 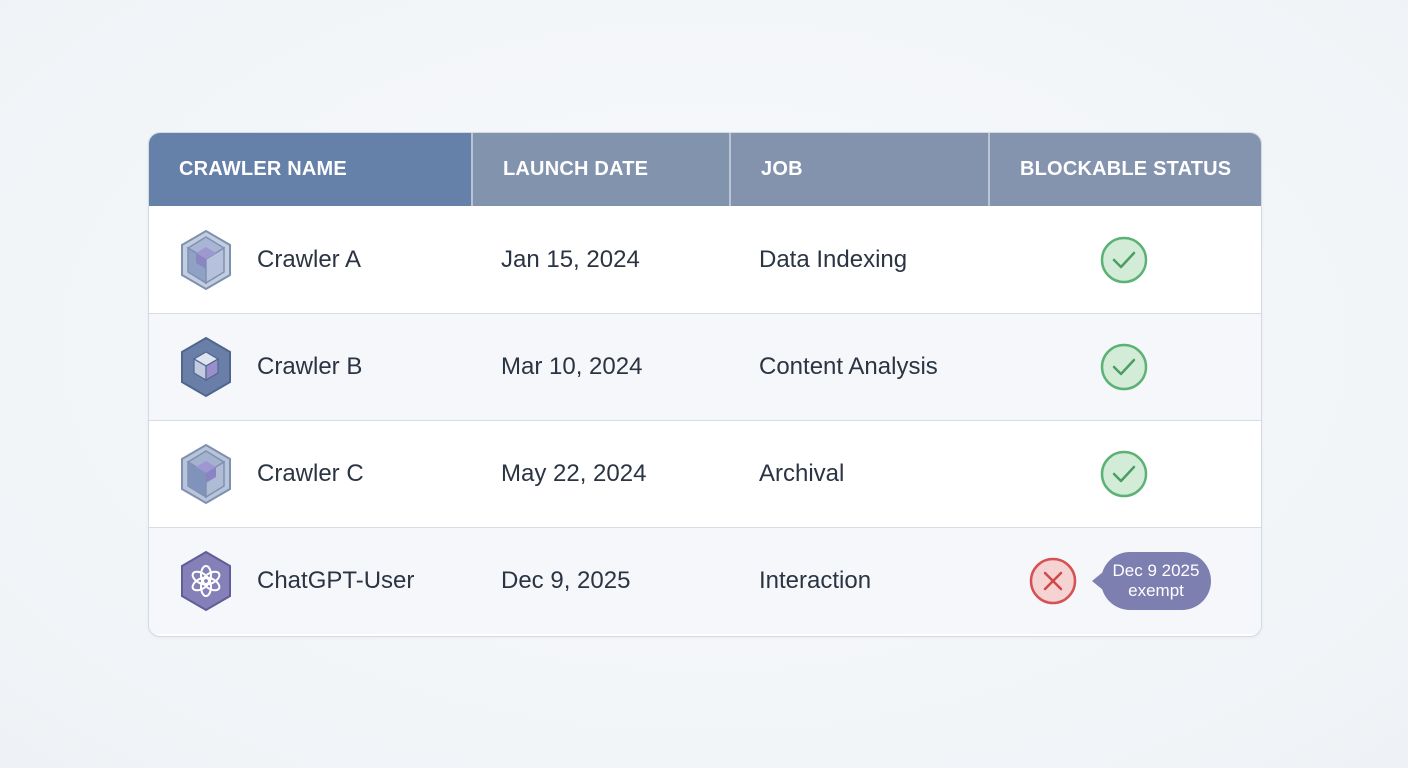 What do you see at coordinates (858, 169) in the screenshot?
I see `header-job: JOB` at bounding box center [858, 169].